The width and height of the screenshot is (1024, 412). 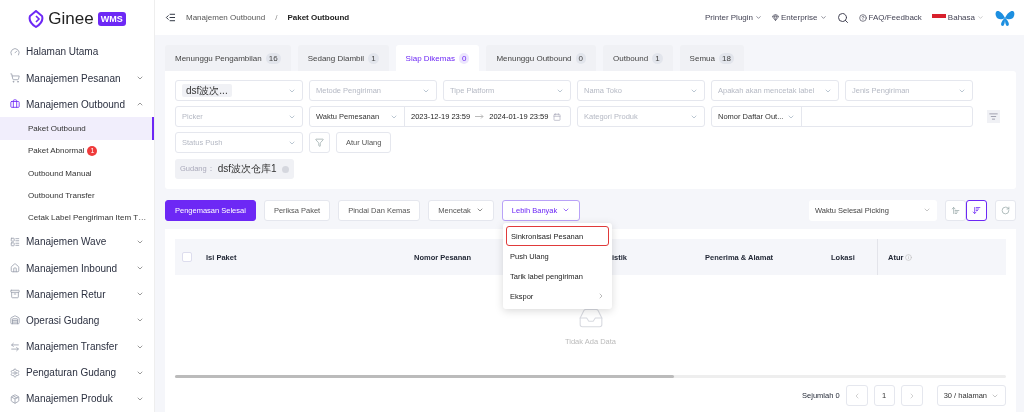 I want to click on sidebar-item: Manajemen Pesanan, so click(x=77, y=78).